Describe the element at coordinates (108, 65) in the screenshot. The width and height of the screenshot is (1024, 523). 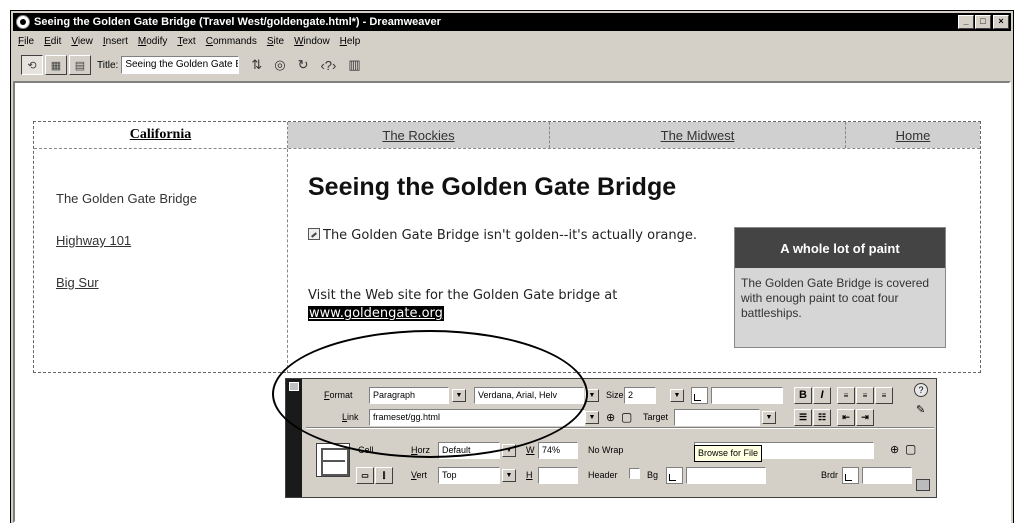
I see `title-label: Title:` at that location.